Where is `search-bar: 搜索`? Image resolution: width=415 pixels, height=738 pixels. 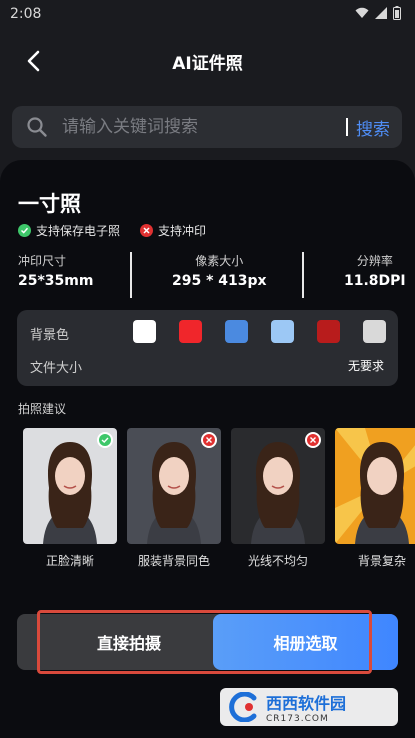
search-bar: 搜索 is located at coordinates (207, 127).